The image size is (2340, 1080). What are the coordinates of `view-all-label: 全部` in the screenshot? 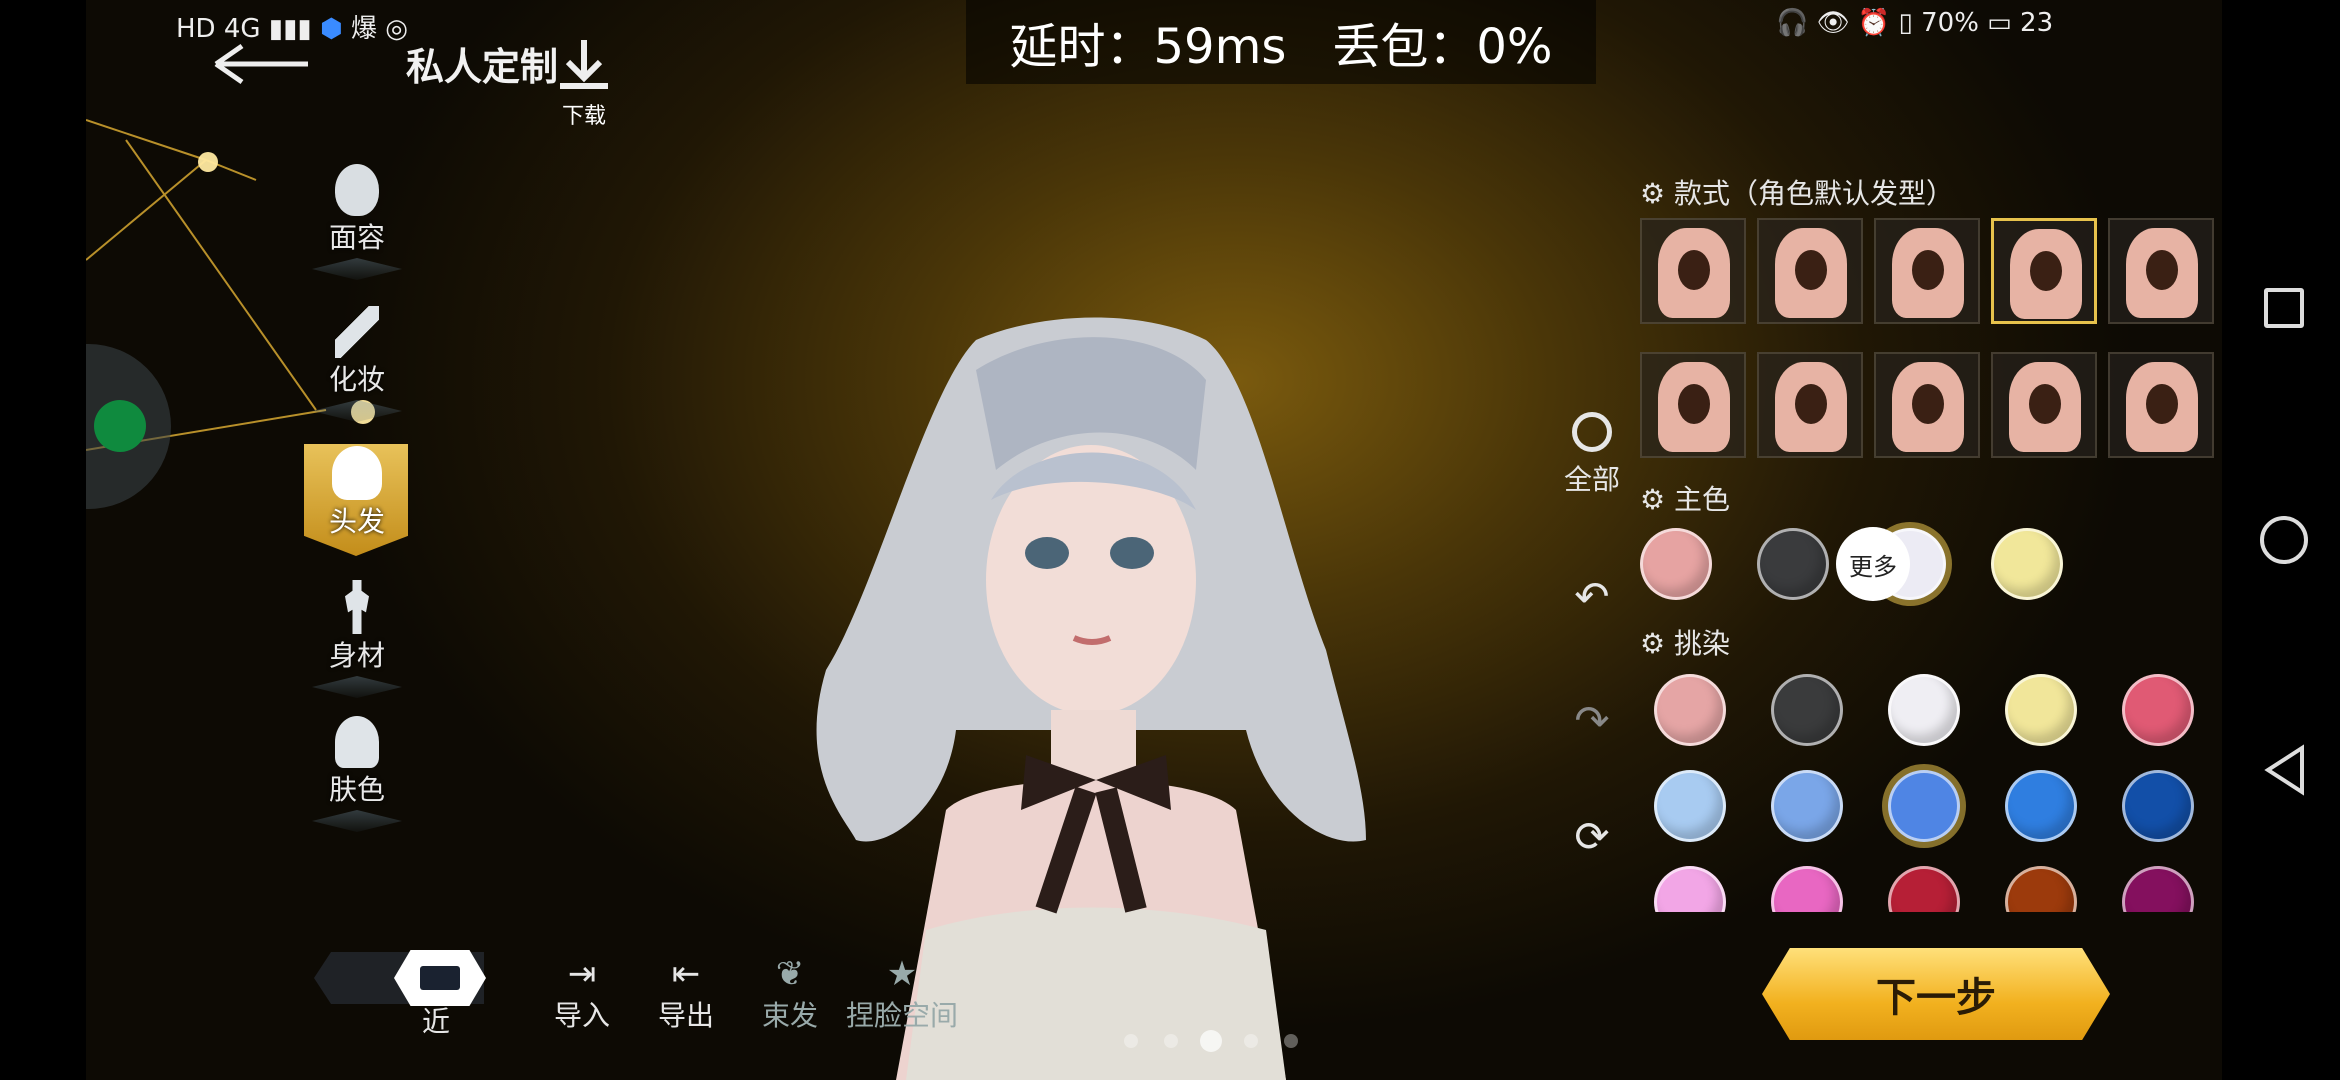 It's located at (1591, 479).